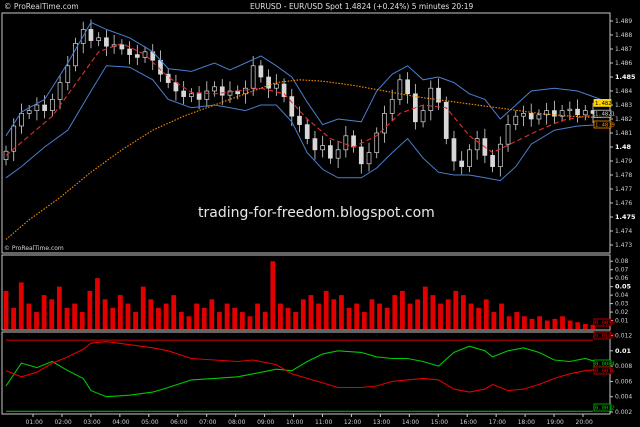 This screenshot has height=427, width=640. What do you see at coordinates (149, 422) in the screenshot?
I see `x-axis-tick: 05:00` at bounding box center [149, 422].